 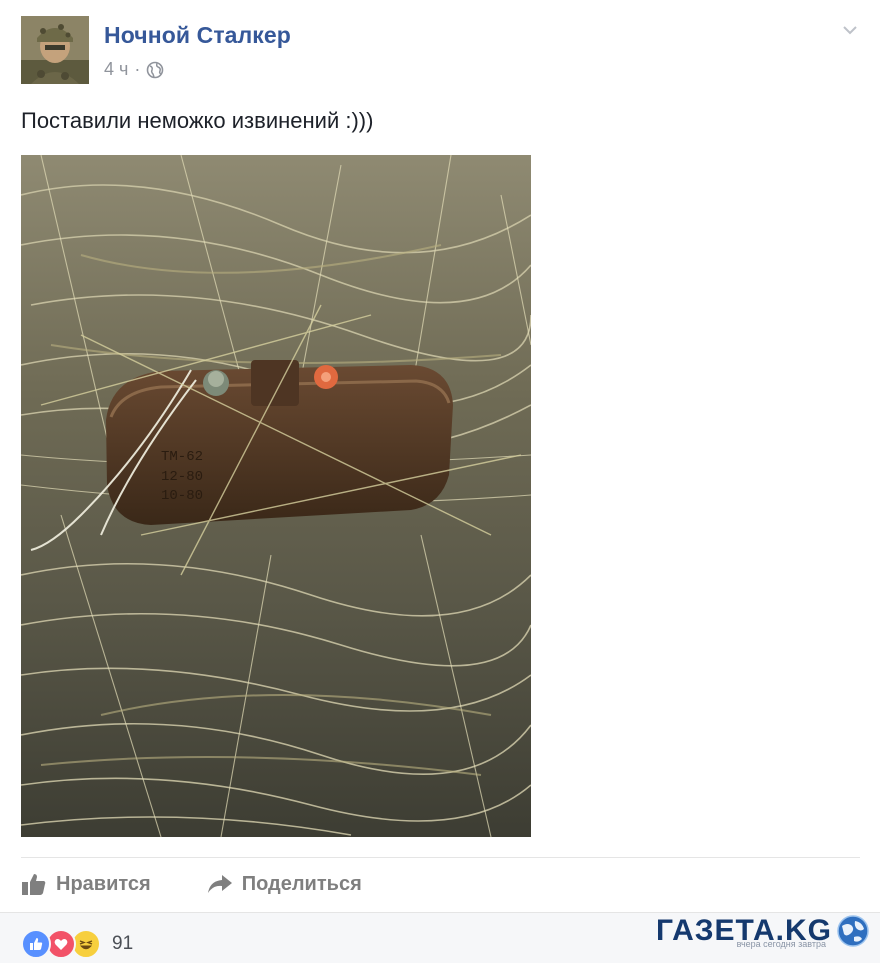 What do you see at coordinates (197, 120) in the screenshot?
I see `post-text: Поставили неможко извинений :)))` at bounding box center [197, 120].